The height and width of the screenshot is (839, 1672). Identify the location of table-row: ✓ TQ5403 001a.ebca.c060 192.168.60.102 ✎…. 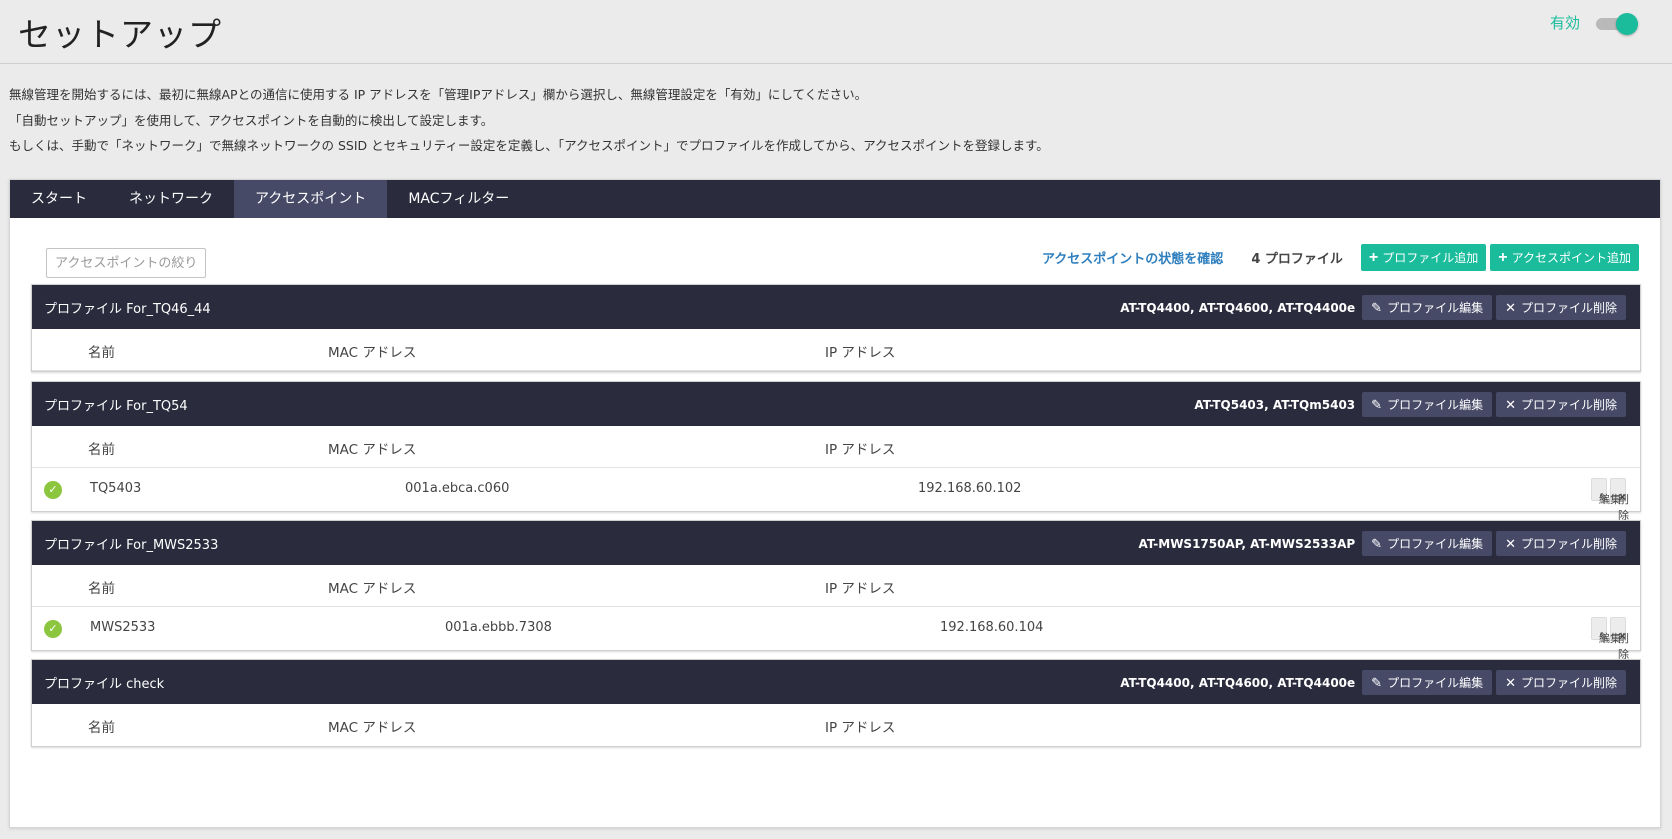
(836, 495).